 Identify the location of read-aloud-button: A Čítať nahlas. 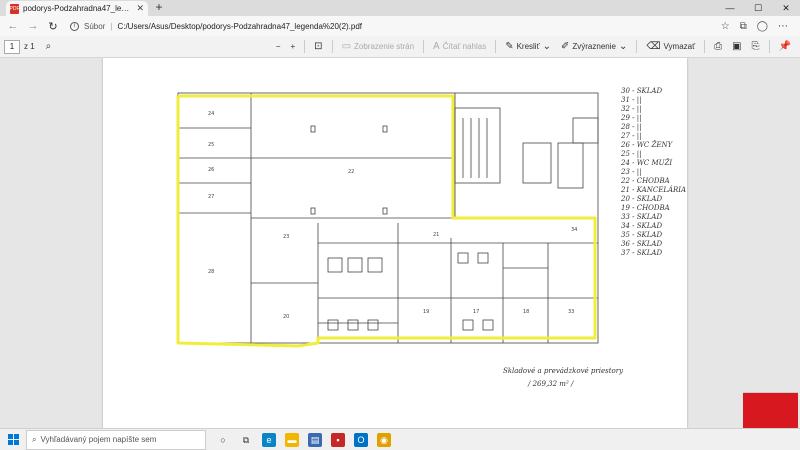
(459, 46).